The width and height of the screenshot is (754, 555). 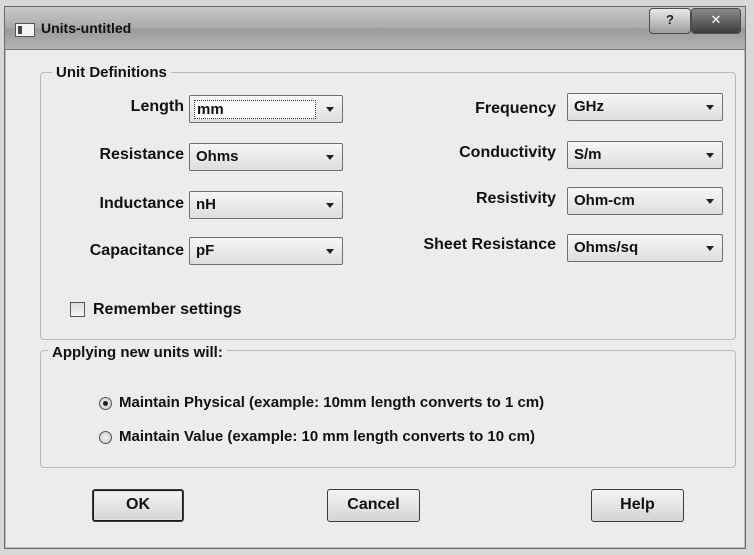 I want to click on title-bar: Units-untitled ? ✕, so click(x=375, y=28).